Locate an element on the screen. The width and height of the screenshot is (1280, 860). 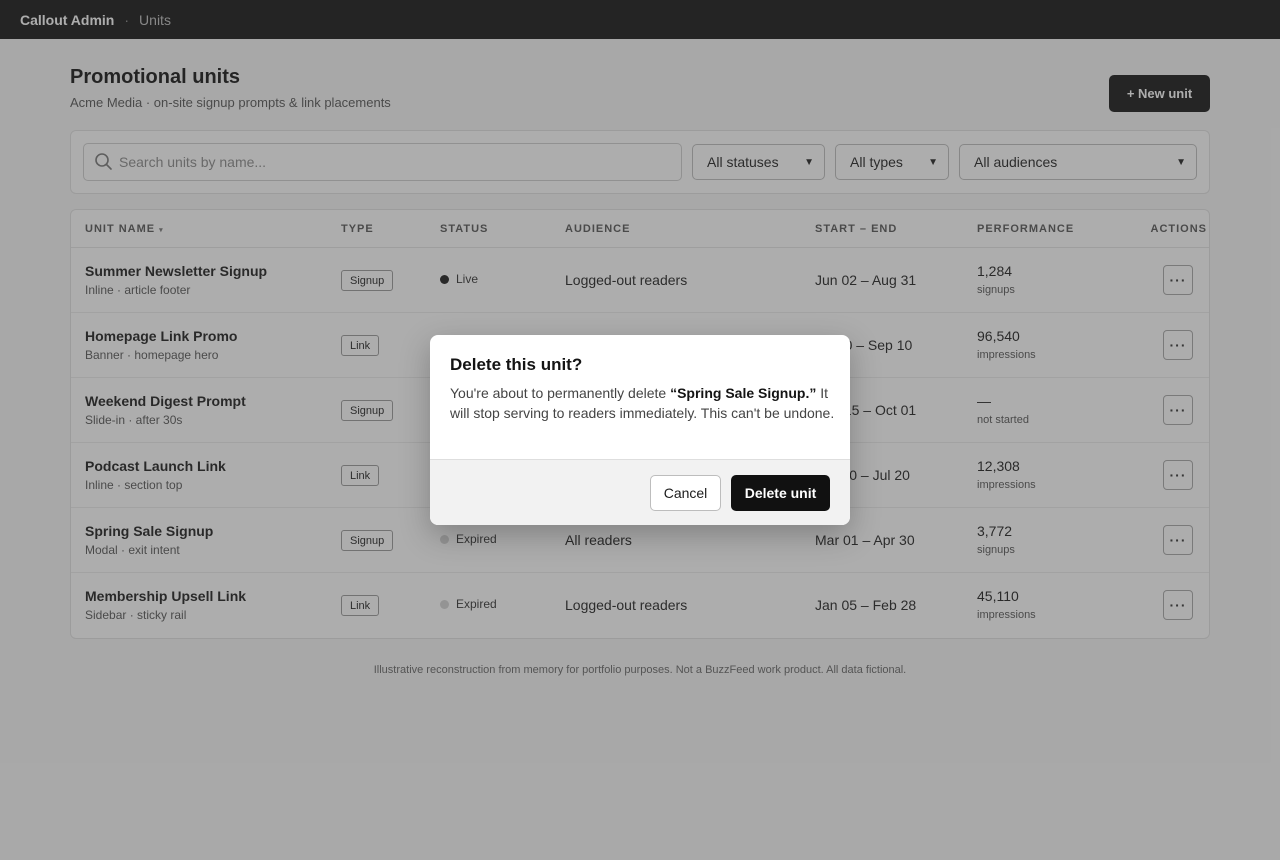
dialog-unit-name: “Spring Sale Signup.” is located at coordinates (743, 393).